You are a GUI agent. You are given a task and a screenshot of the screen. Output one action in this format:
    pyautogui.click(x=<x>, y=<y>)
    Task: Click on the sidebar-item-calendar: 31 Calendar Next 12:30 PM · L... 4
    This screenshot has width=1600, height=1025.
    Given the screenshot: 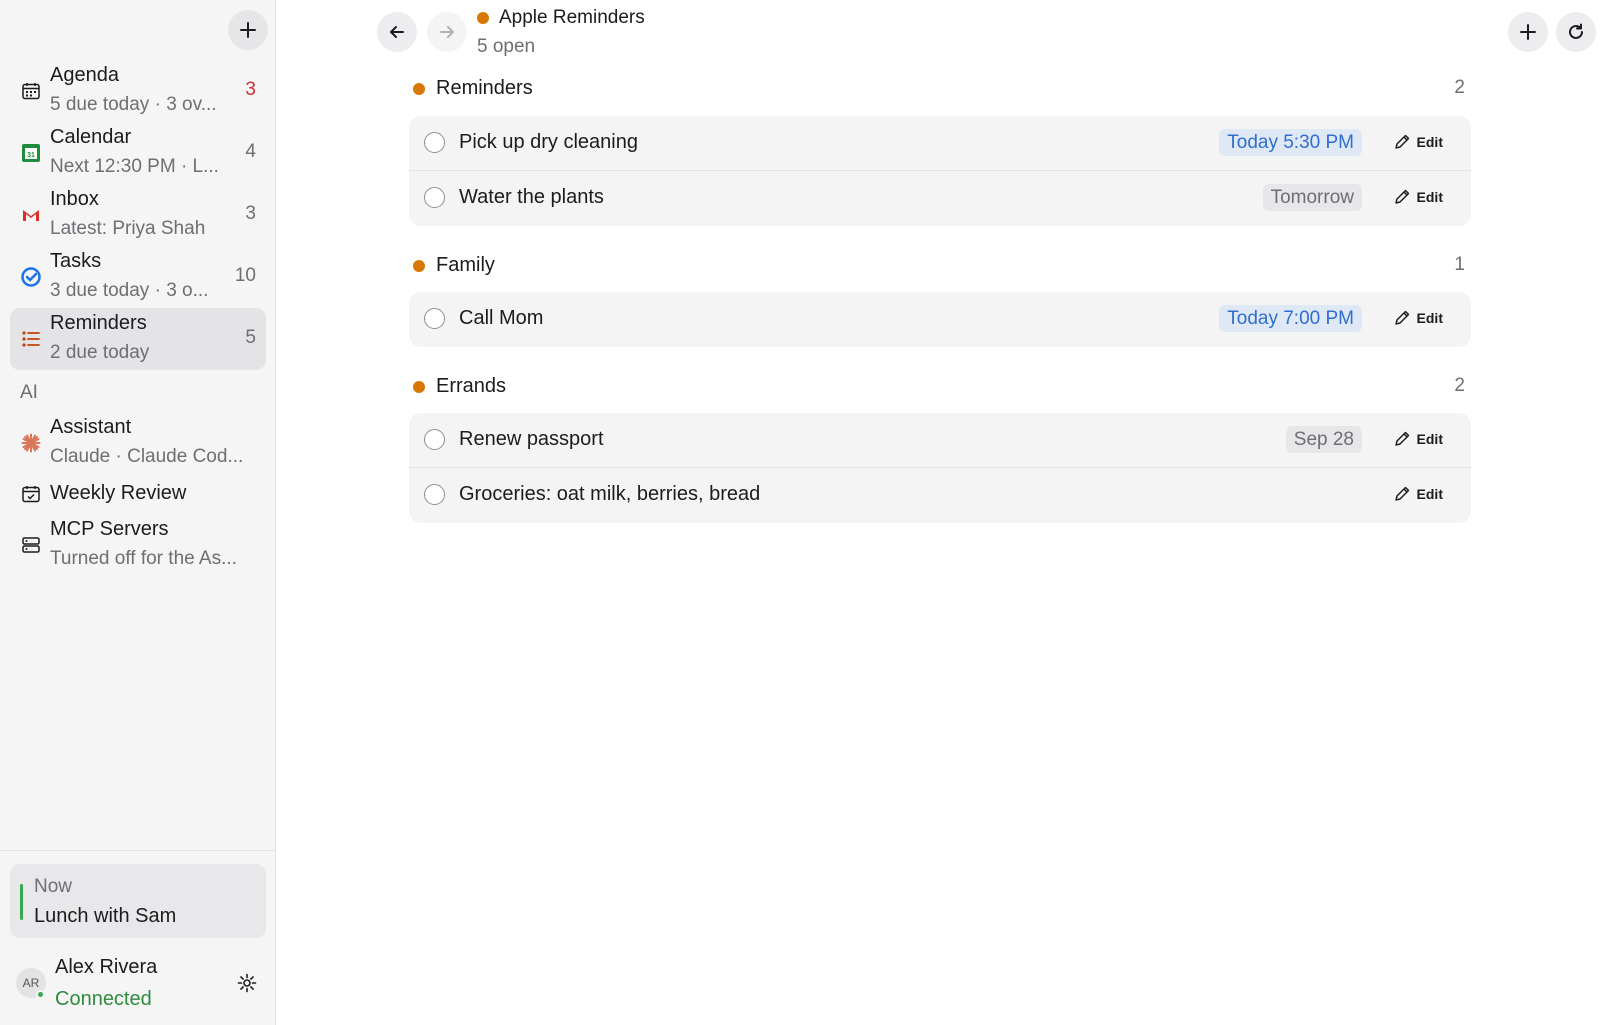 What is the action you would take?
    pyautogui.click(x=138, y=153)
    